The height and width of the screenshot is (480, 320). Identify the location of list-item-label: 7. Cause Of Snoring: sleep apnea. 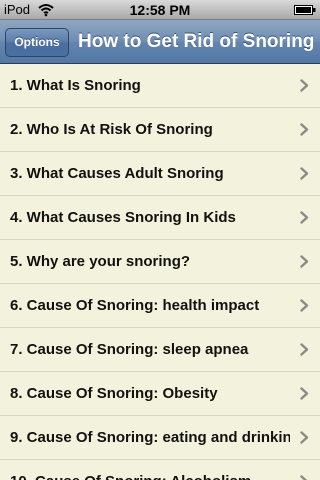
(129, 349).